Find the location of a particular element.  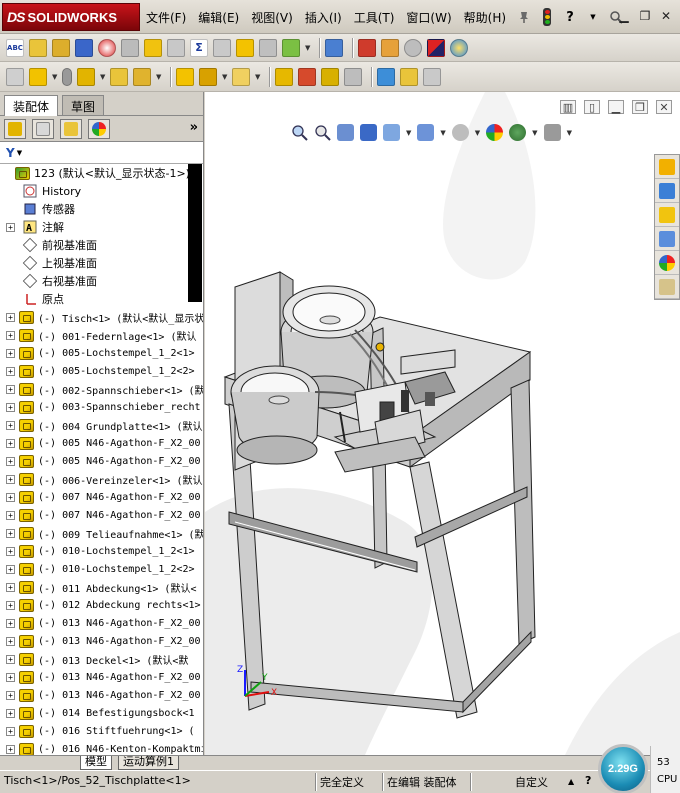

display-manager-icon is located at coordinates (99, 128).